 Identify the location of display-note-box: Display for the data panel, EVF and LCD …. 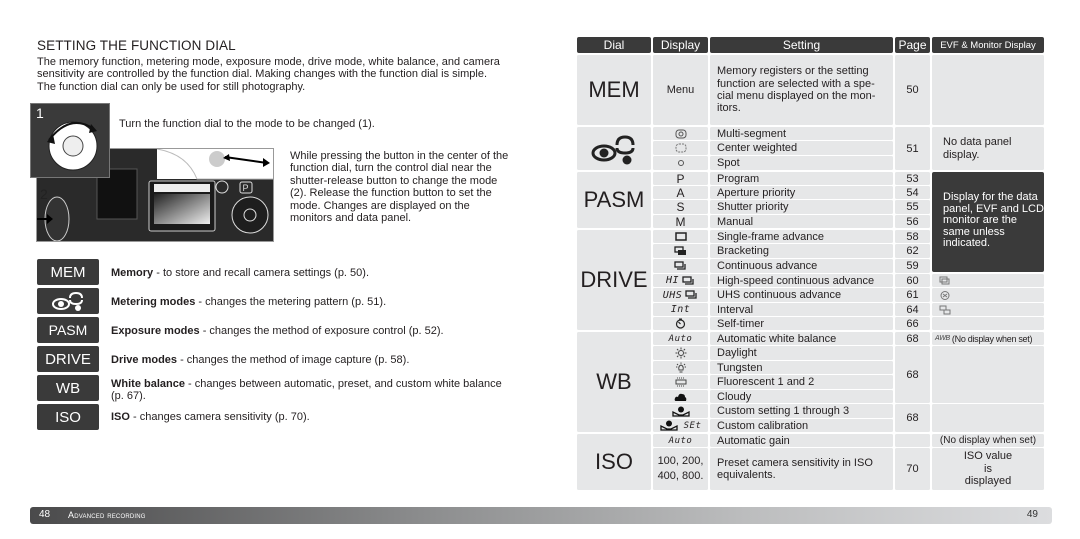
(988, 222).